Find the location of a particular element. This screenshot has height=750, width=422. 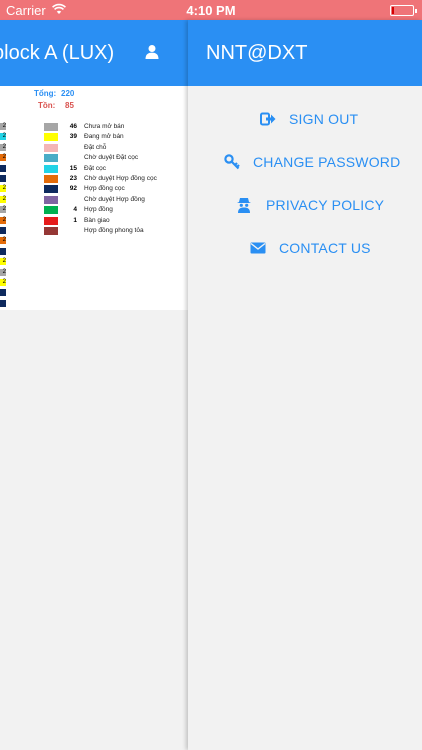

remaining-value: 85 is located at coordinates (69, 105).